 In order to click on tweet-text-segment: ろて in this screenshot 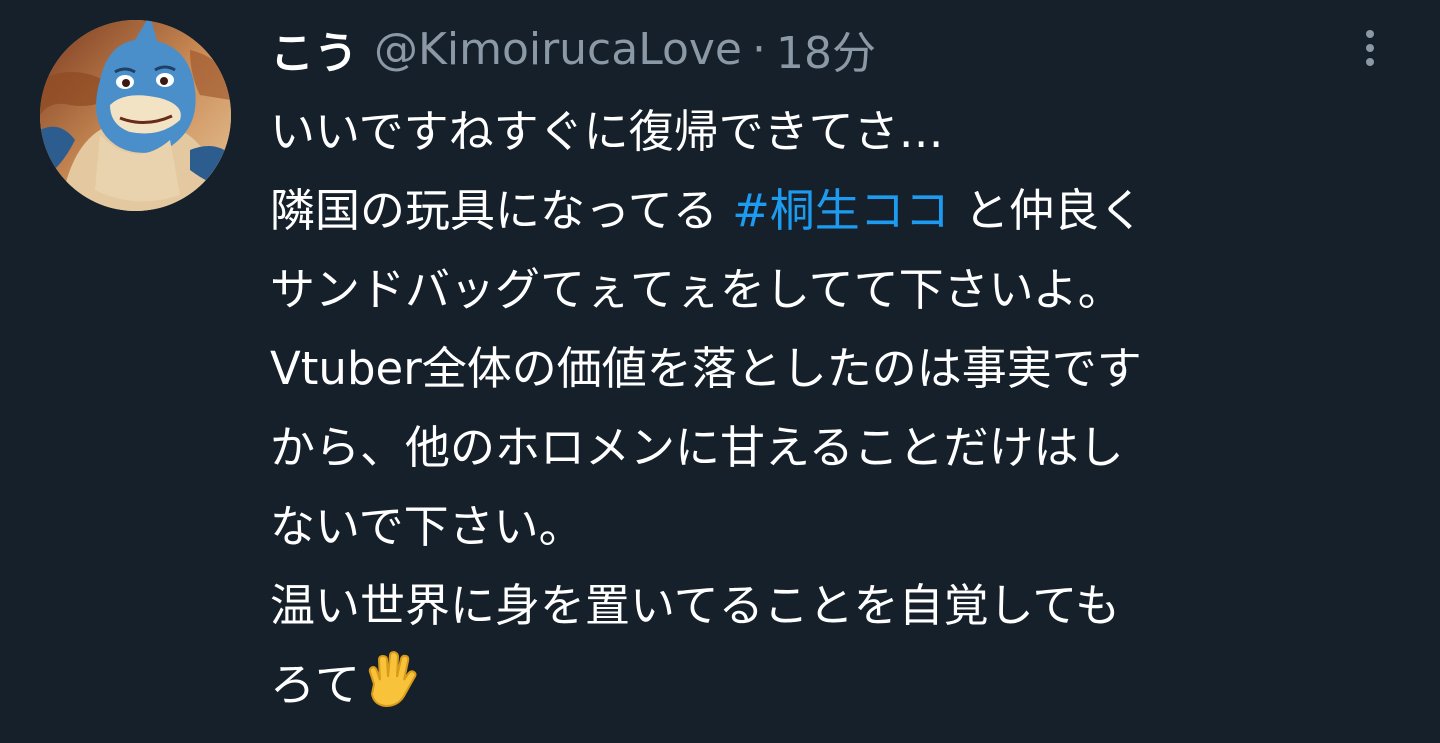, I will do `click(315, 684)`.